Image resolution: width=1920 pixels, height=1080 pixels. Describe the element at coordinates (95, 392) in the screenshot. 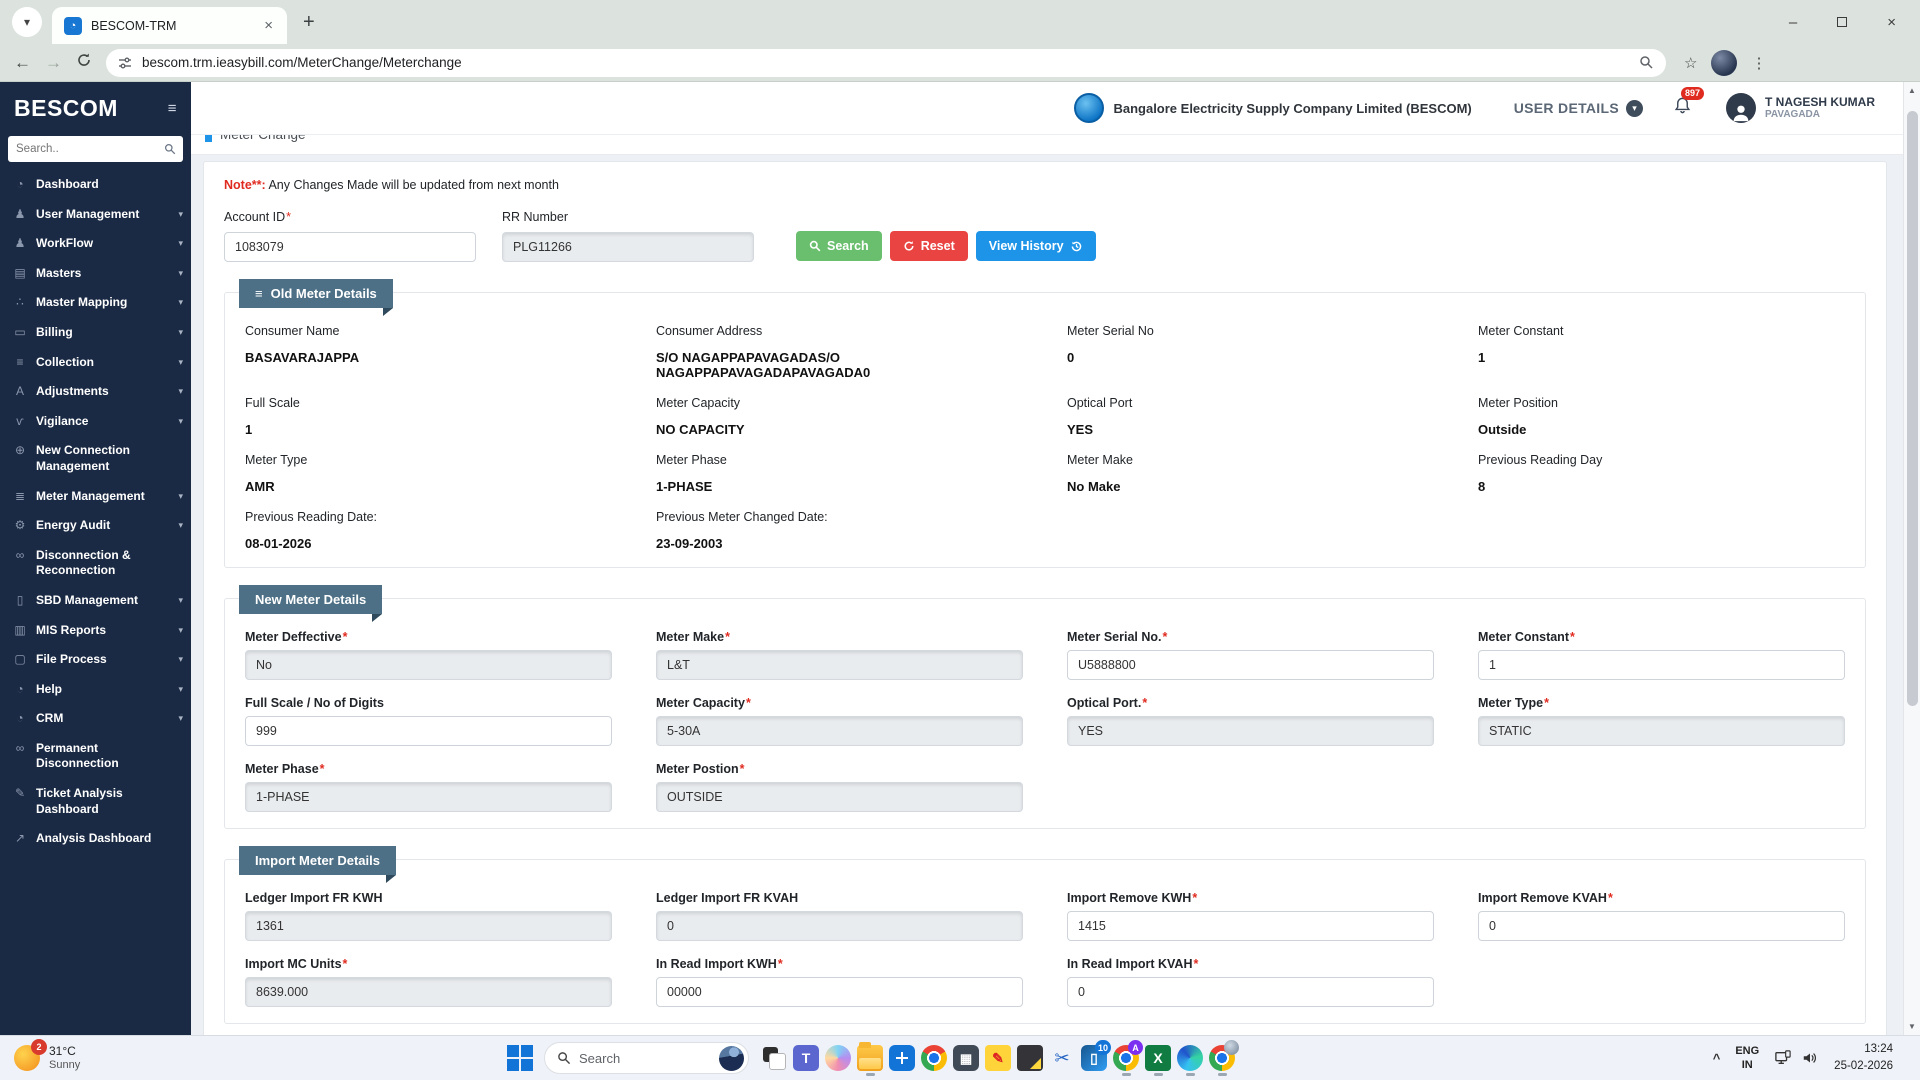

I see `sidebar-item-adjustments: A Adjustments ▾` at that location.